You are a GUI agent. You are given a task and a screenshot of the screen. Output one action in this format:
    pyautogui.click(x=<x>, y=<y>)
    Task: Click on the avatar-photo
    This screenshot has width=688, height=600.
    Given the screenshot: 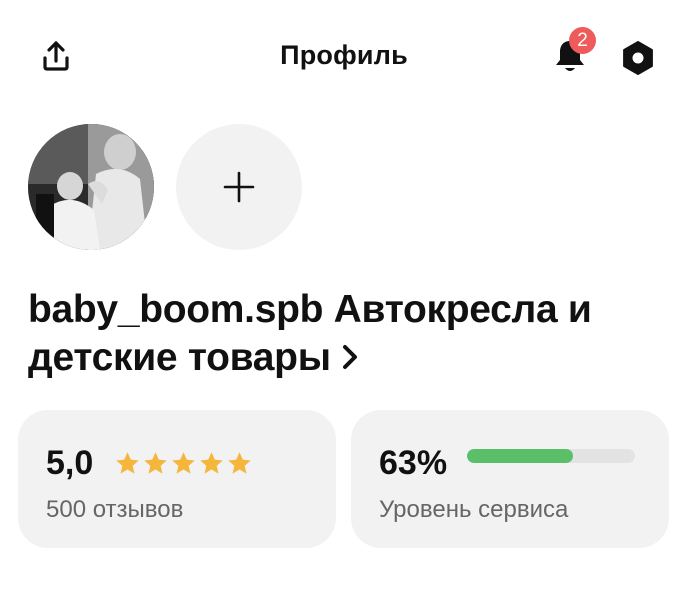 What is the action you would take?
    pyautogui.click(x=91, y=187)
    